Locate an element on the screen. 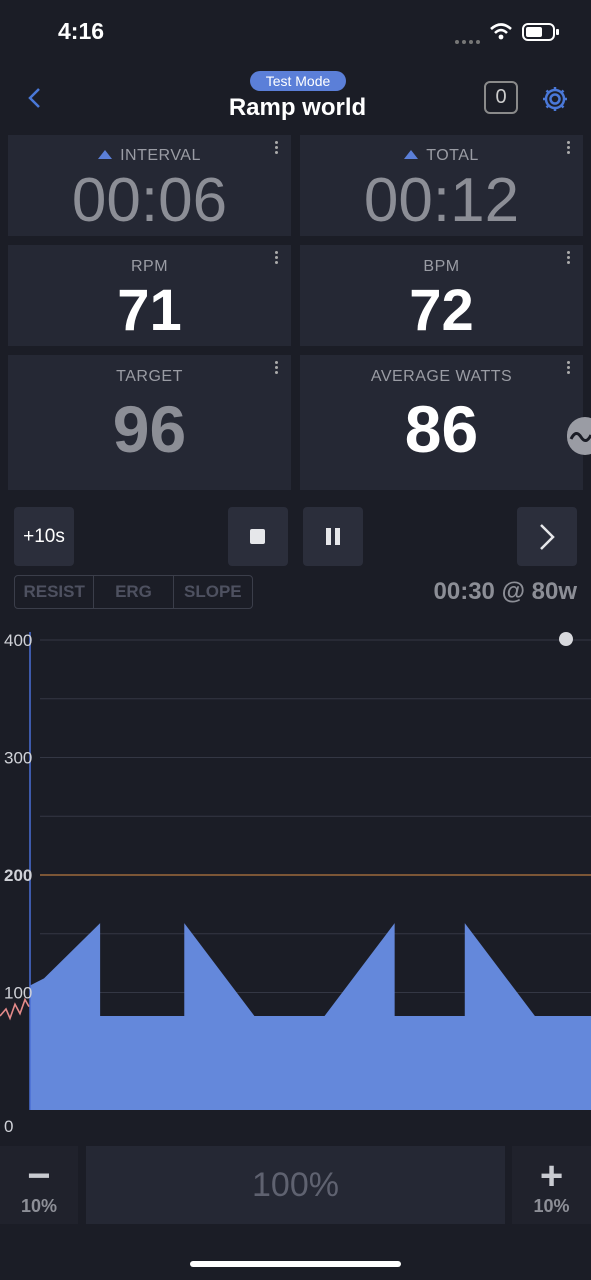 This screenshot has width=591, height=1280. chevron-right-icon is located at coordinates (547, 537).